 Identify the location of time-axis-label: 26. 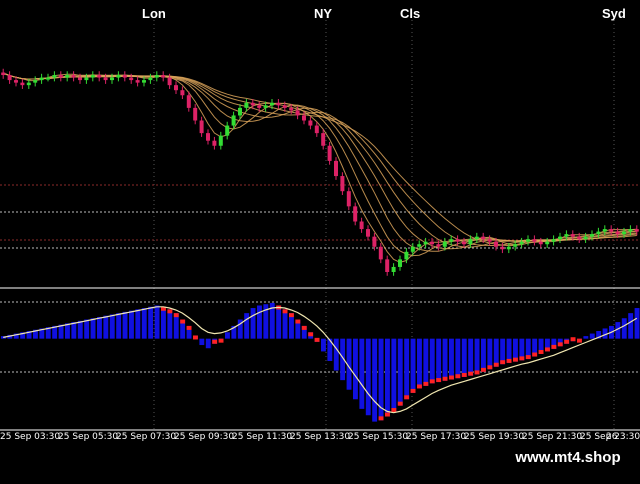
(612, 437).